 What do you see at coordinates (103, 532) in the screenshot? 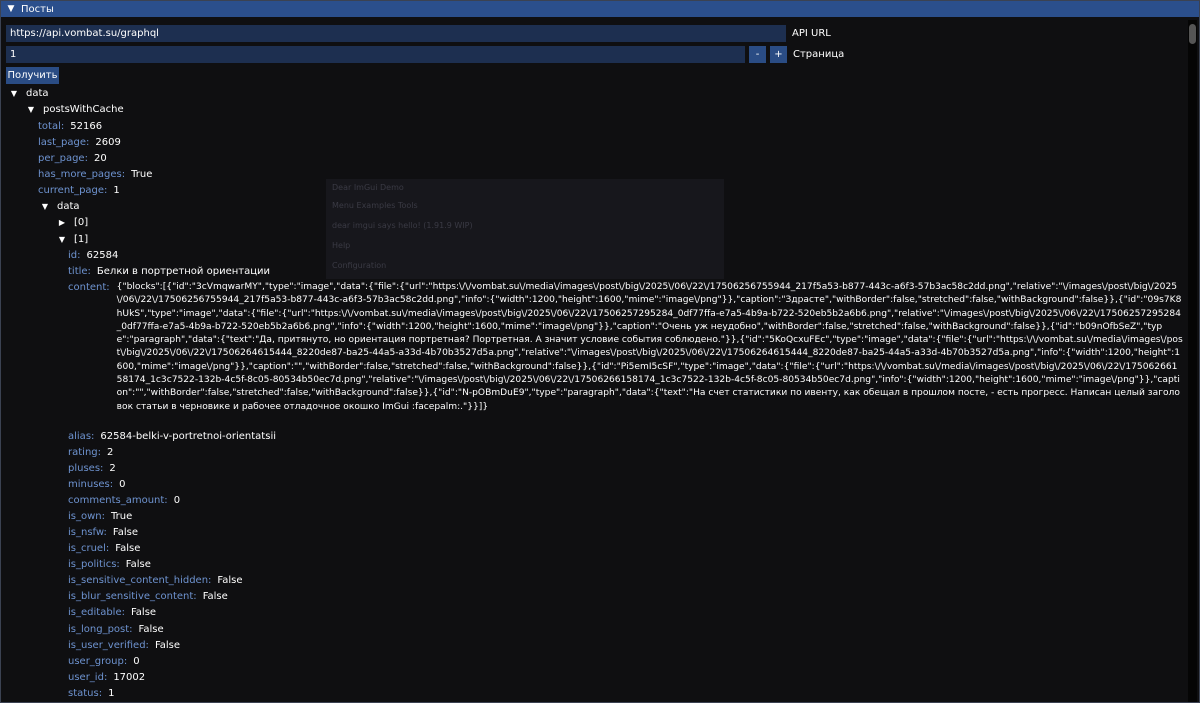
I see `field-is-nsfw: is_nsfw: False` at bounding box center [103, 532].